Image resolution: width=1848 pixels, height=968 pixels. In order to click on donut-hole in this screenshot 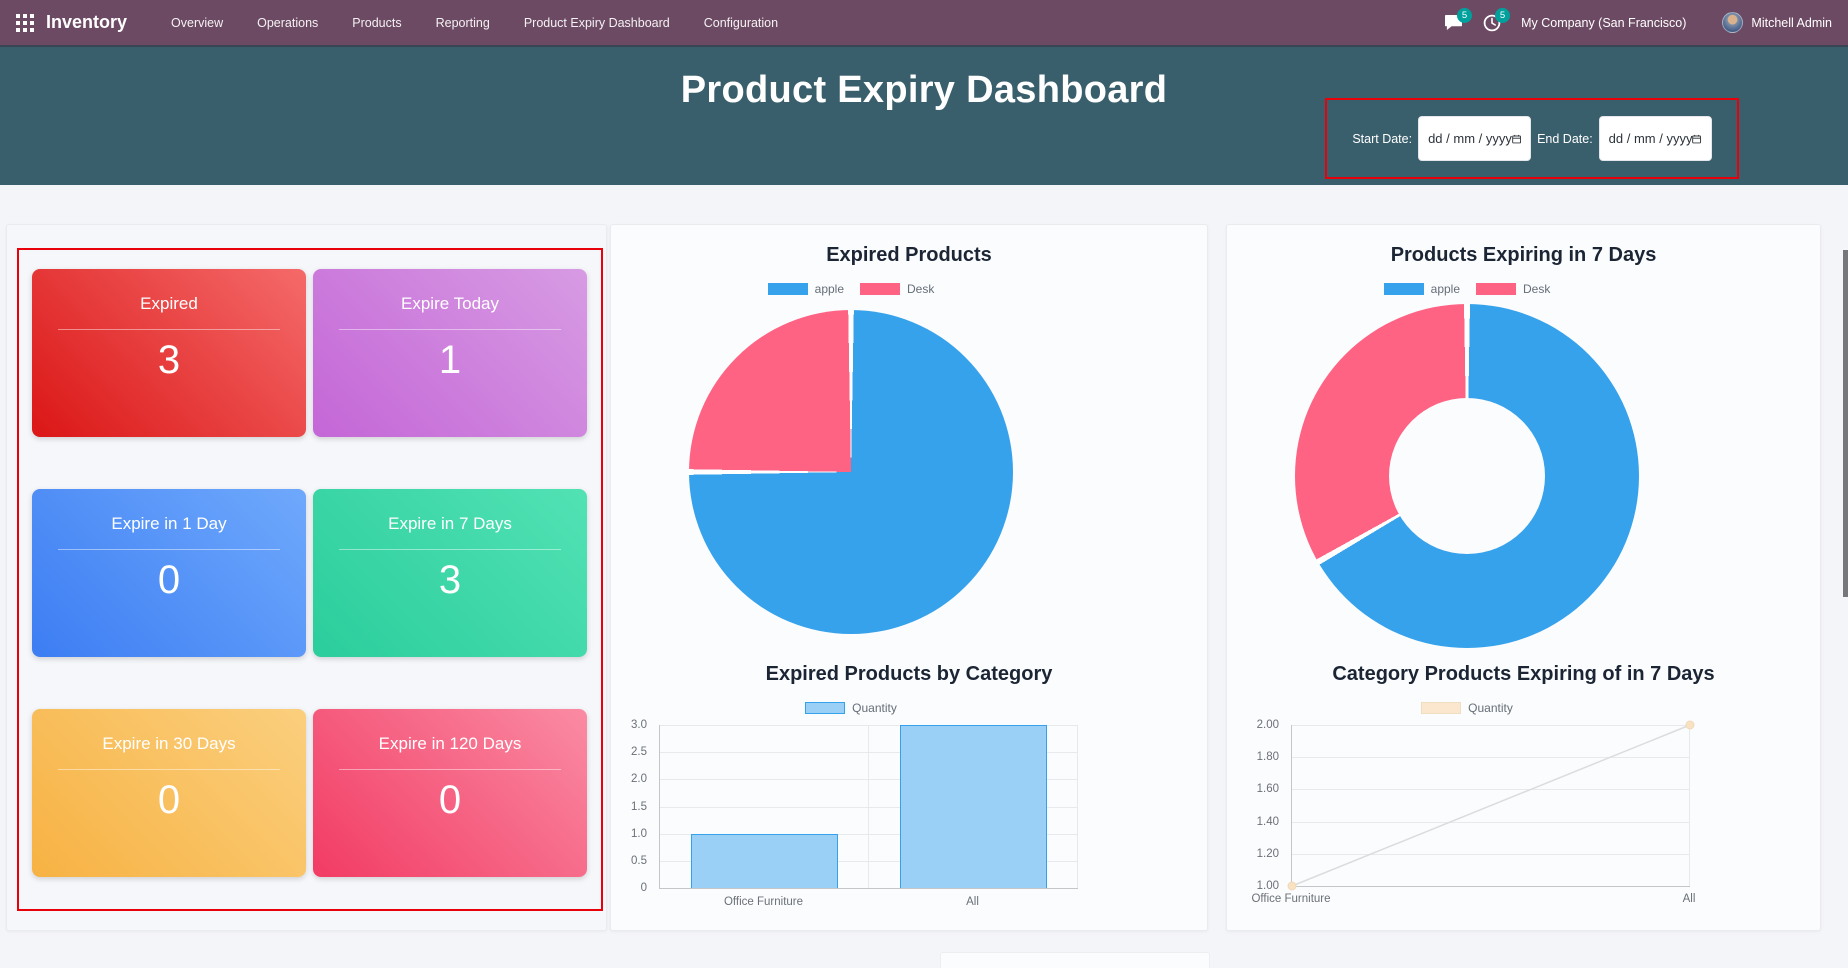, I will do `click(1467, 476)`.